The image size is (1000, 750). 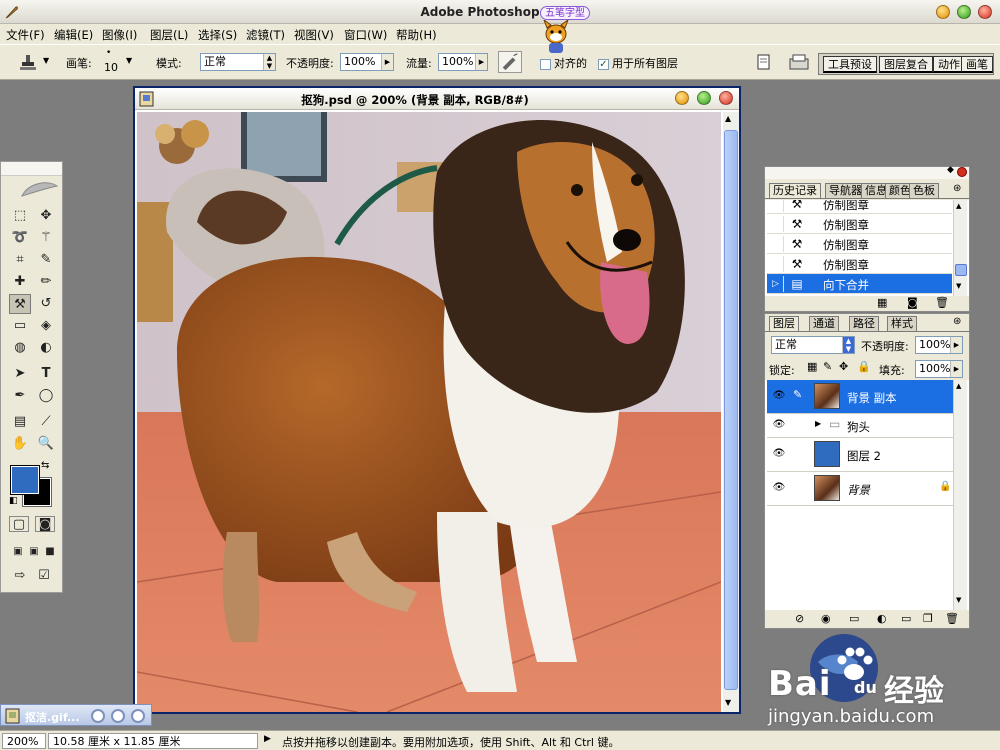 I want to click on layers-scrollbar: ▲ ▼, so click(x=960, y=495).